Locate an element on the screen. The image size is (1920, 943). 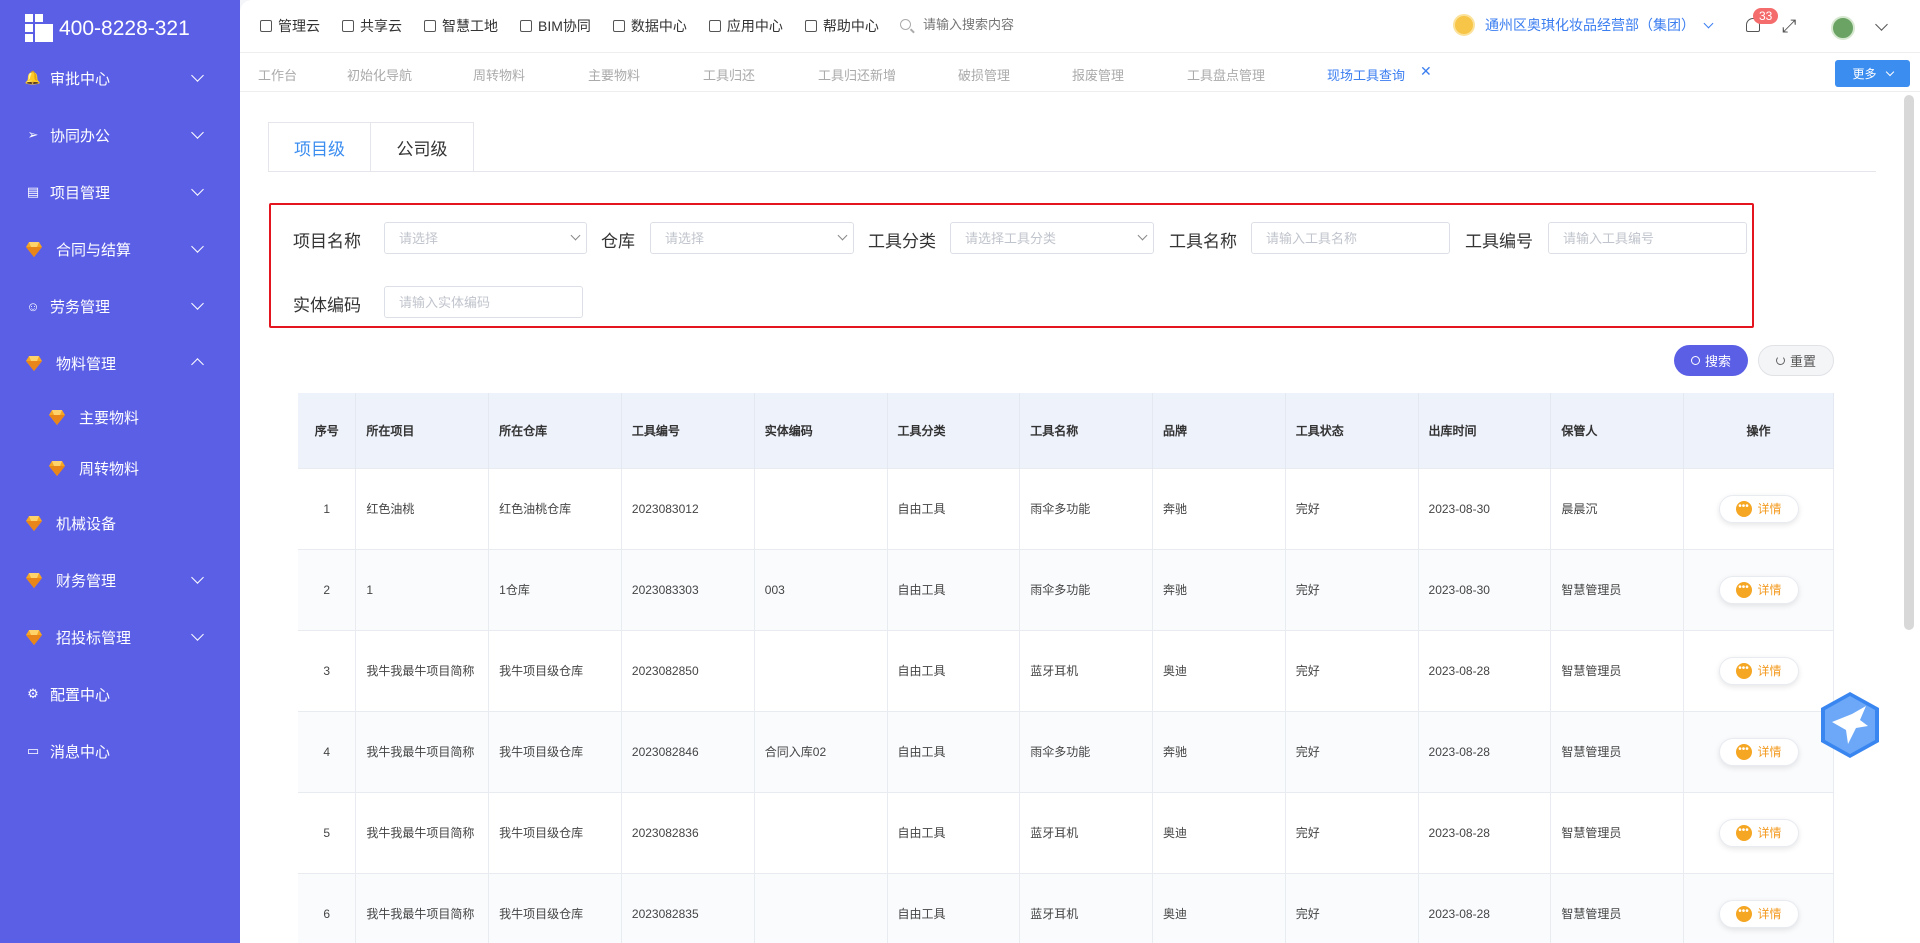
topnav-item-2: 智慧工地 is located at coordinates (461, 26).